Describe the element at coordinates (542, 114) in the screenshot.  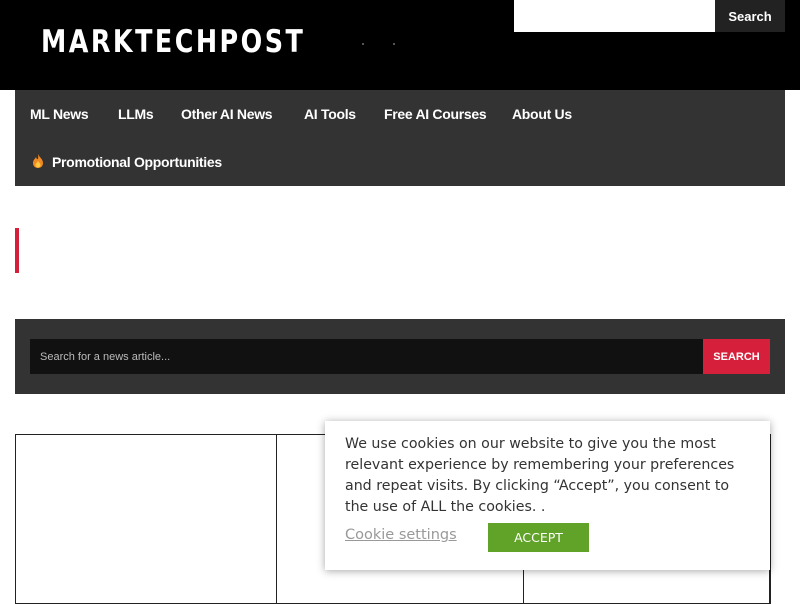
I see `nav-item-about-us: About Us` at that location.